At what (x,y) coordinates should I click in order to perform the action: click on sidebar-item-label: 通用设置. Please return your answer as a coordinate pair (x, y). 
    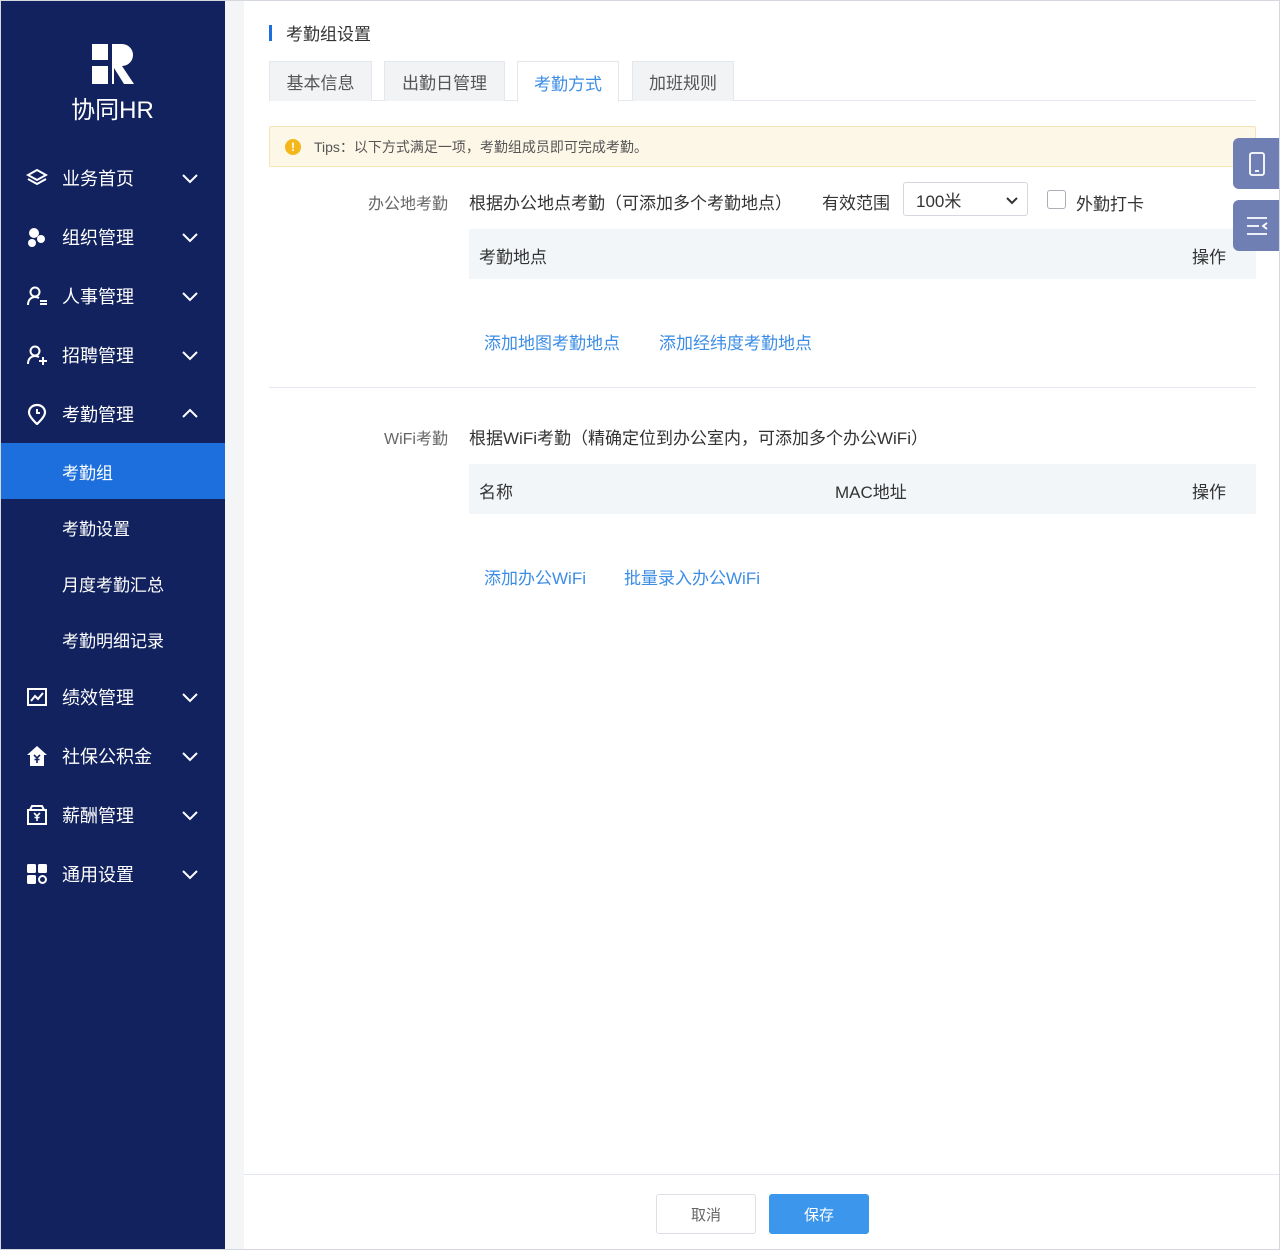
    Looking at the image, I should click on (98, 874).